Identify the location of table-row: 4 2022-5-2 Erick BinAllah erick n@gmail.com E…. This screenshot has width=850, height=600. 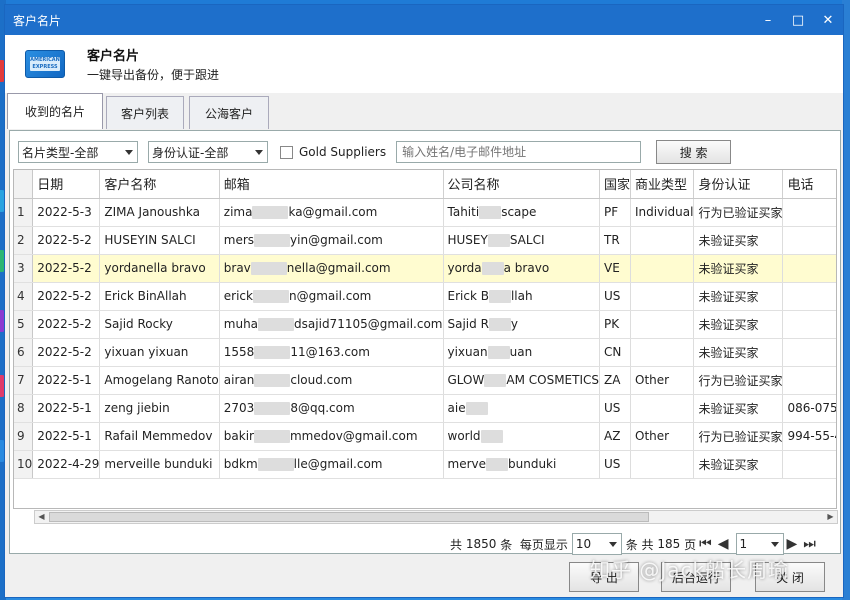
(425, 296).